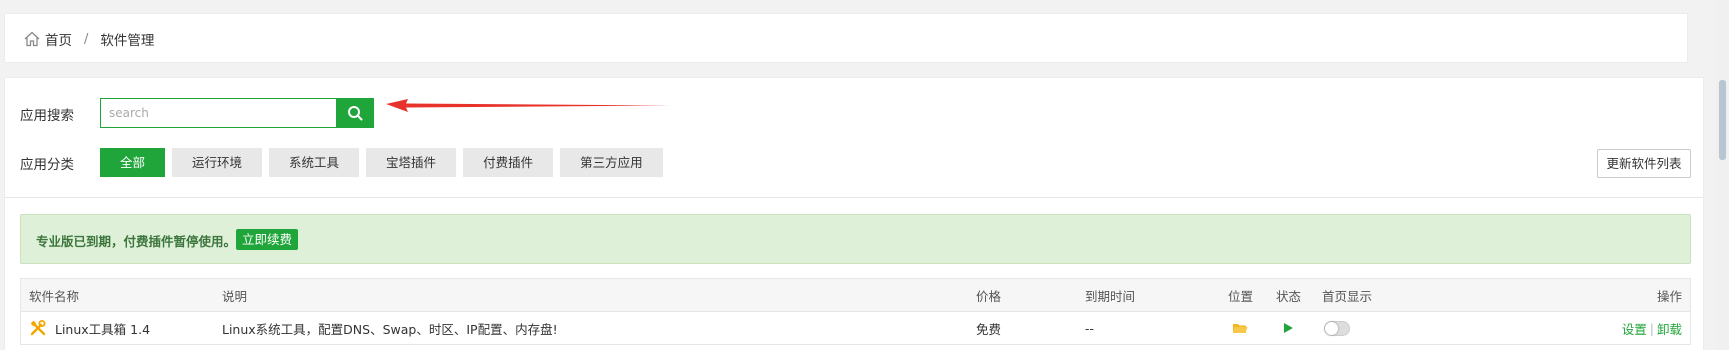  I want to click on alert-text: 专业版已到期，付费插件暂停使用。, so click(136, 241).